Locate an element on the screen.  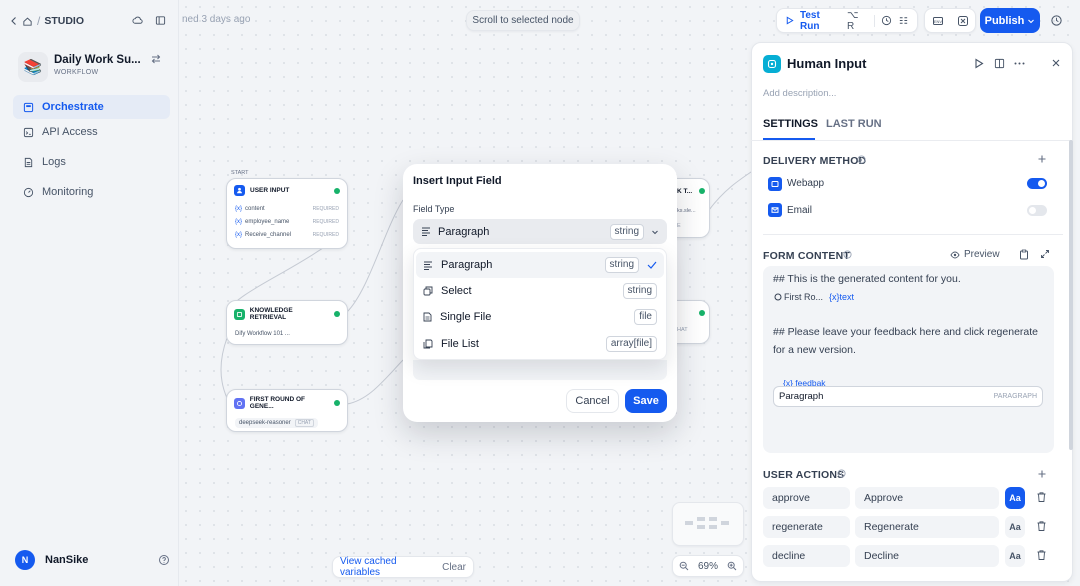
action-id-decline: decline is located at coordinates (806, 556).